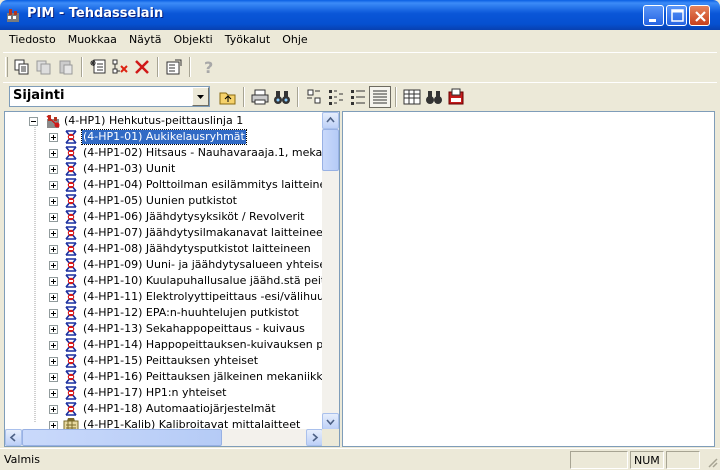 Image resolution: width=720 pixels, height=470 pixels. What do you see at coordinates (330, 421) in the screenshot?
I see `scroll-down-button` at bounding box center [330, 421].